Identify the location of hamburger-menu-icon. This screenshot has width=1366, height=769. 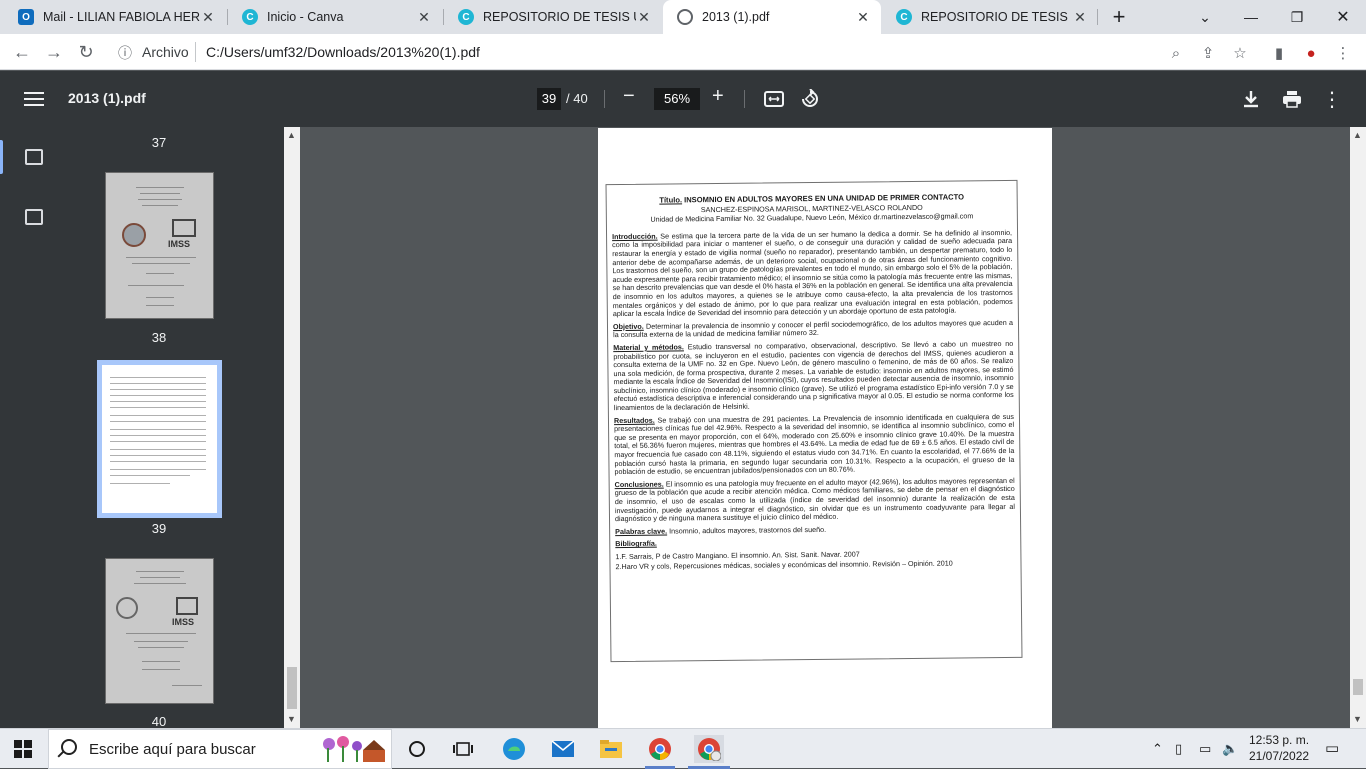
(34, 99).